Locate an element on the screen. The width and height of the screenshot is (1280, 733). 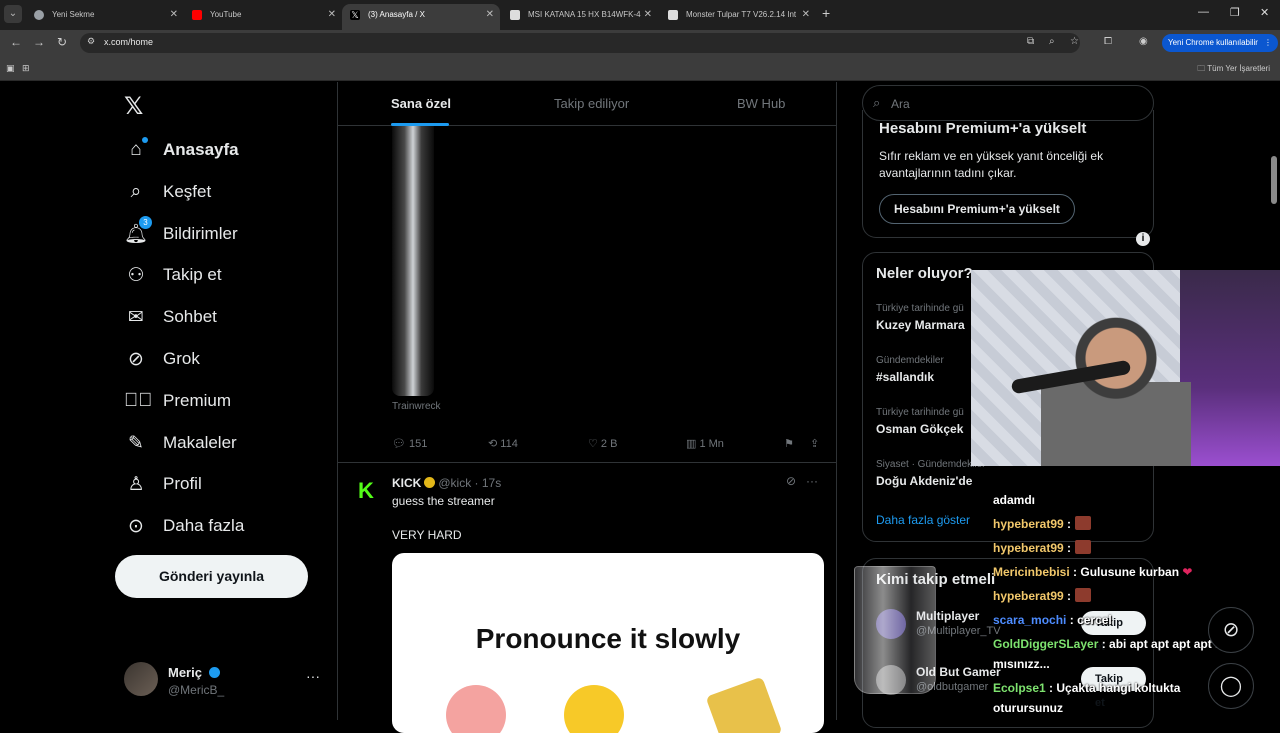
close-window-icon: ✕ is located at coordinates (1264, 12).